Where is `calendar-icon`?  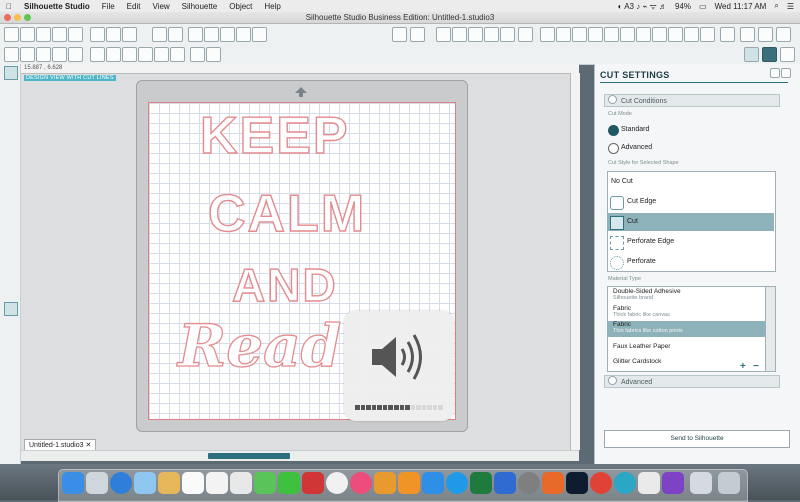
calendar-icon is located at coordinates (193, 483).